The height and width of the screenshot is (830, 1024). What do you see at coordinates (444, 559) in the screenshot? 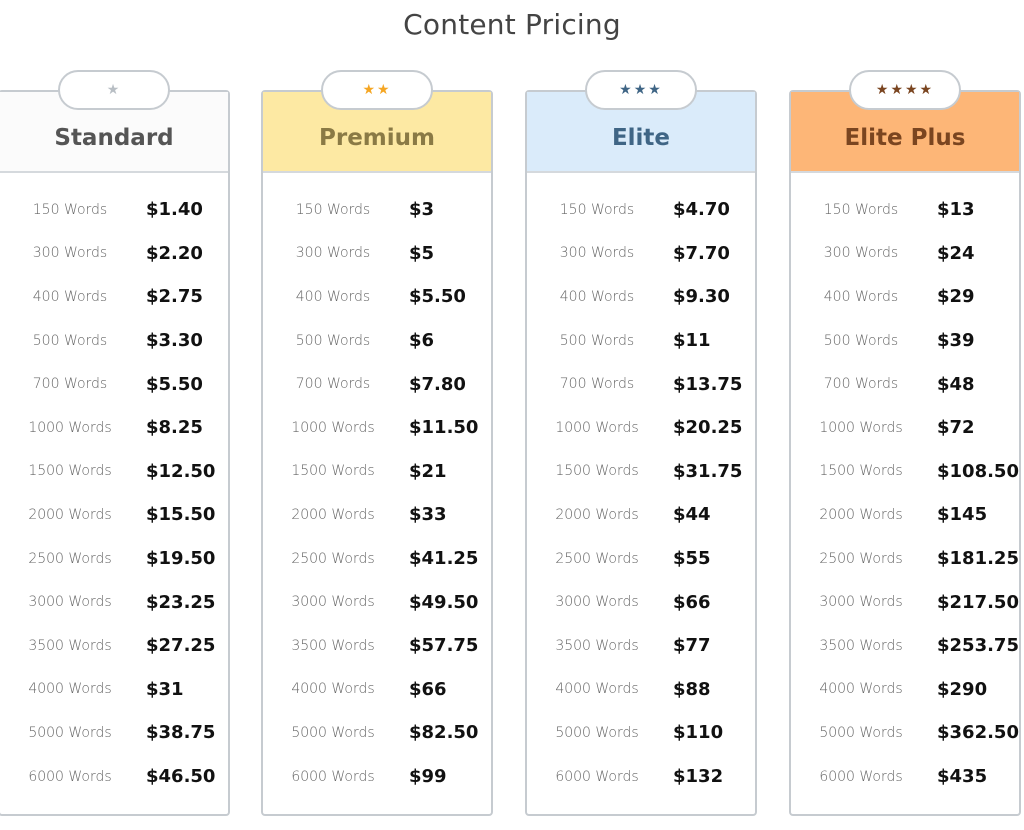
I see `price-value: $41.25` at bounding box center [444, 559].